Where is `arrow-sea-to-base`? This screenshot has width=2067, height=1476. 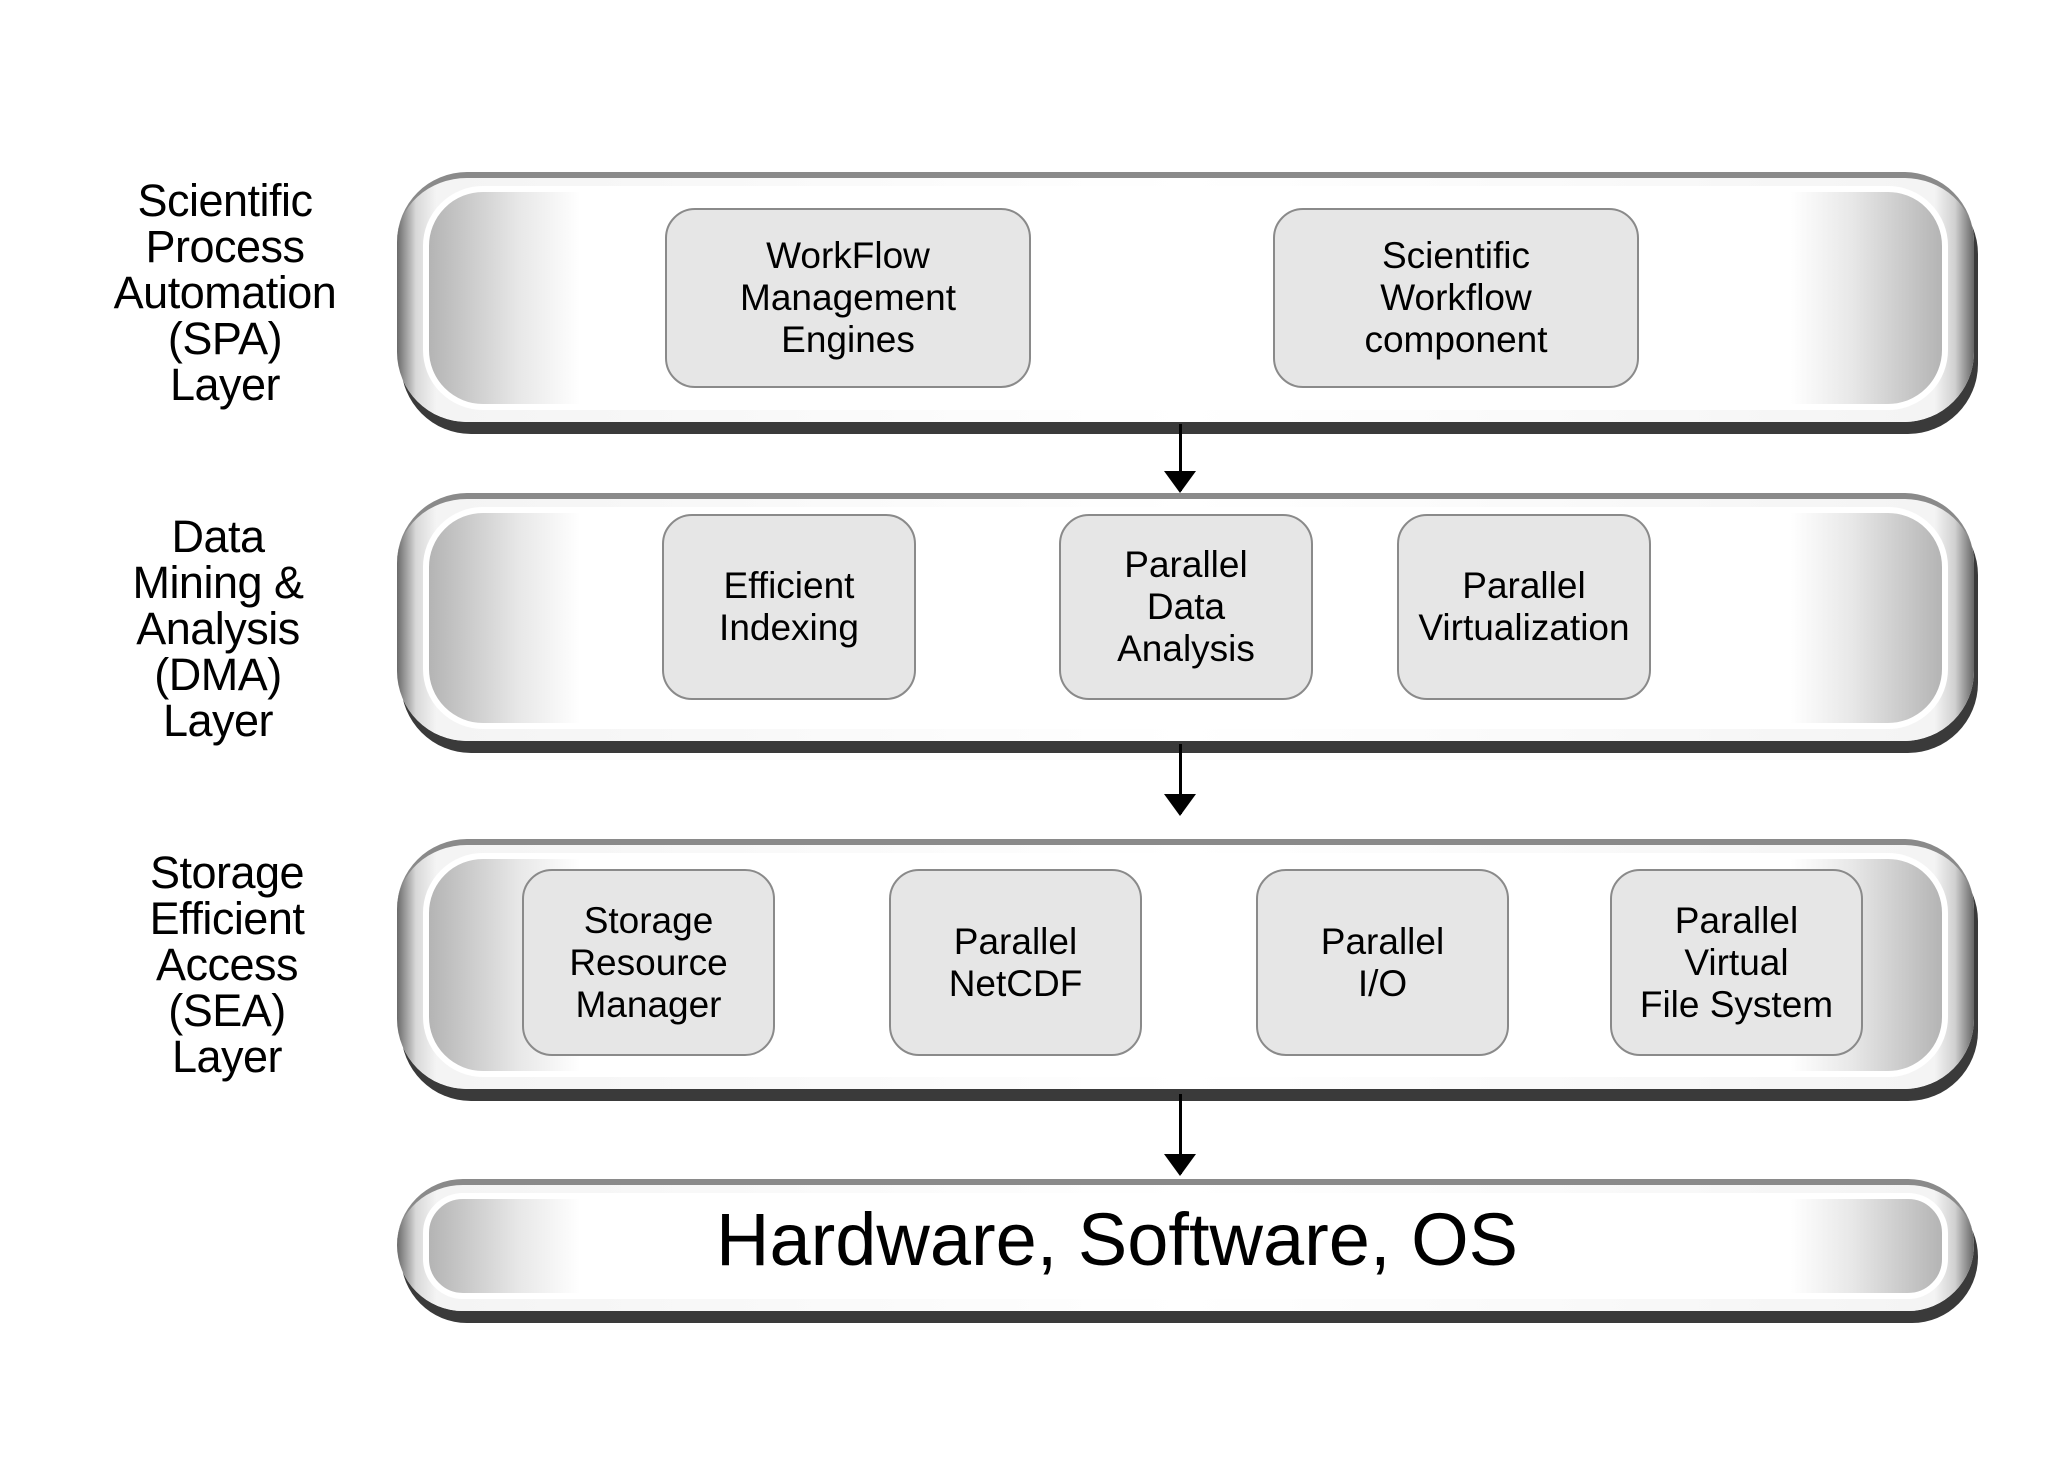
arrow-sea-to-base is located at coordinates (1180, 1135).